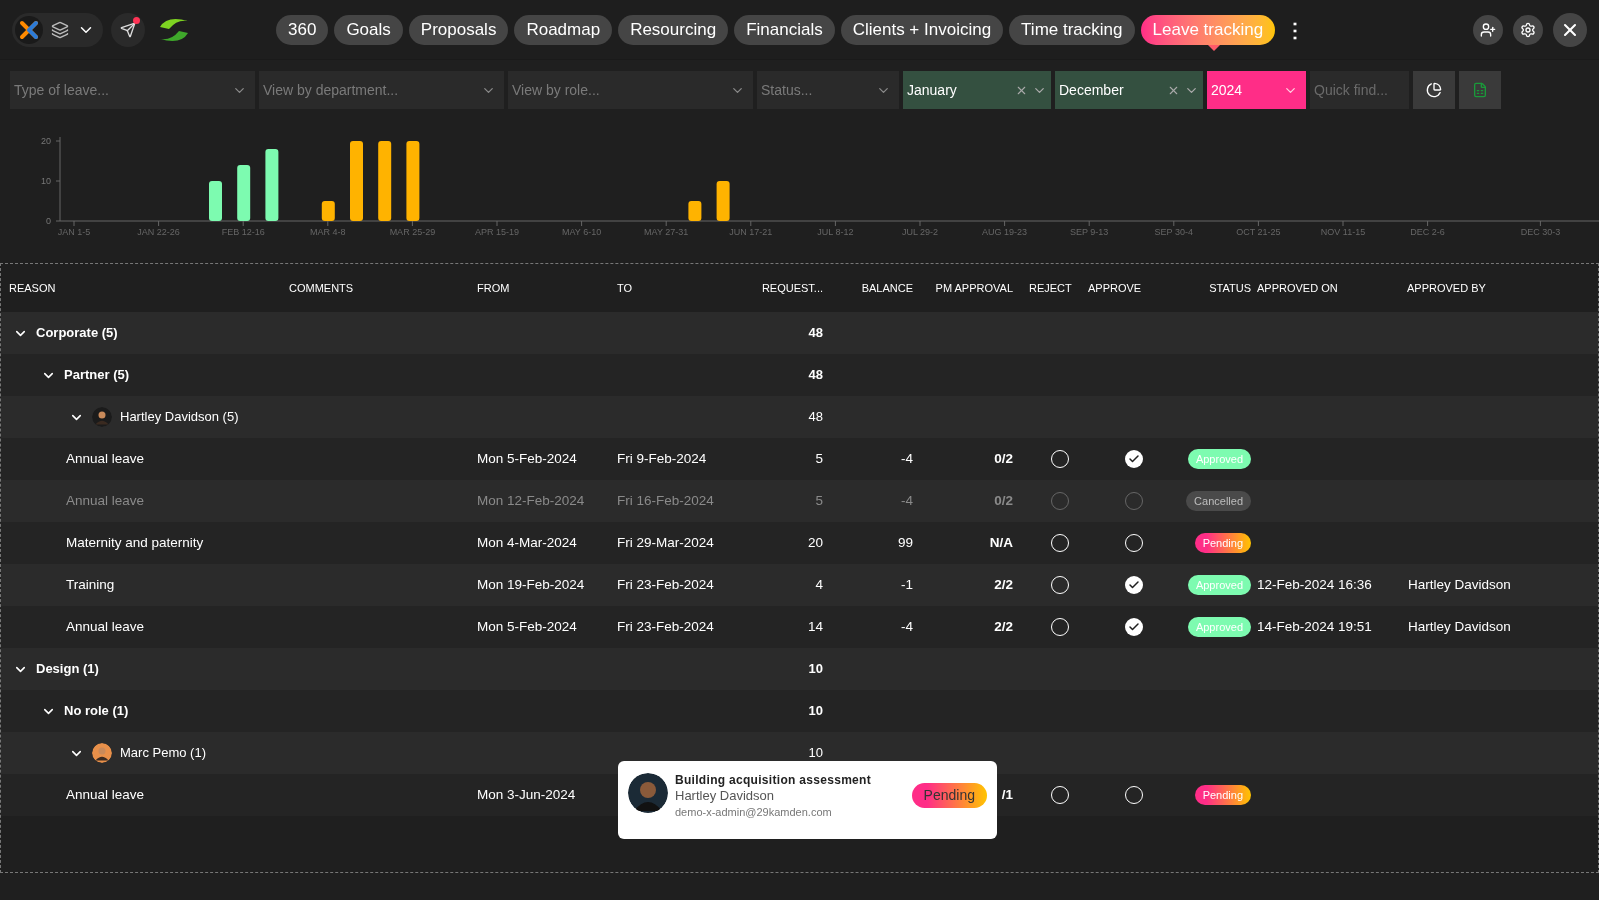 The width and height of the screenshot is (1599, 900). I want to click on x-tick-label: NOV 11-15, so click(1343, 232).